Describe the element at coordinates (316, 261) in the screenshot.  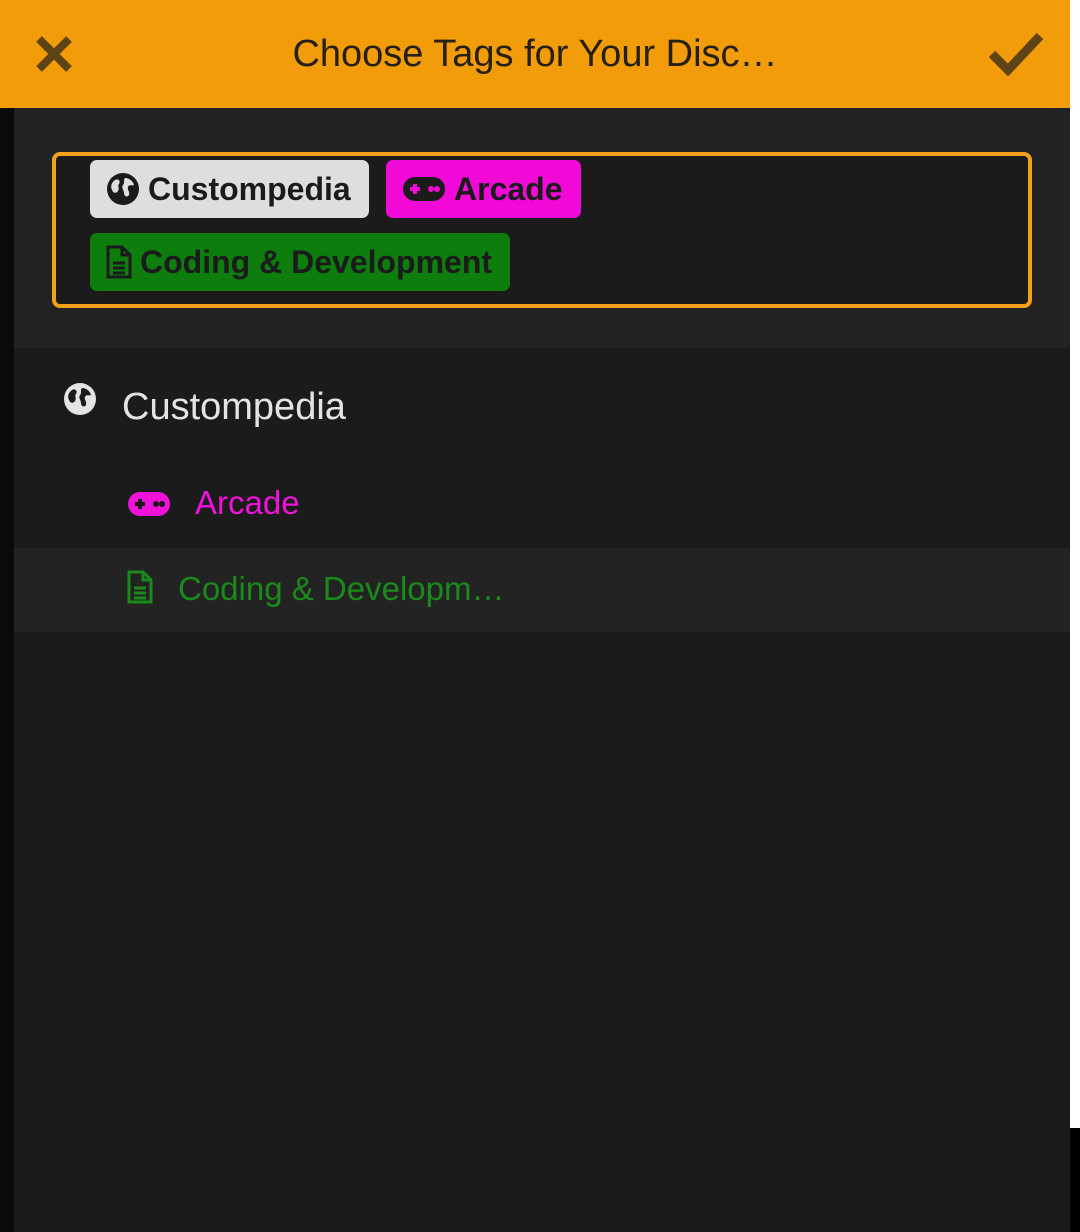
I see `chip-label: Coding & Development` at that location.